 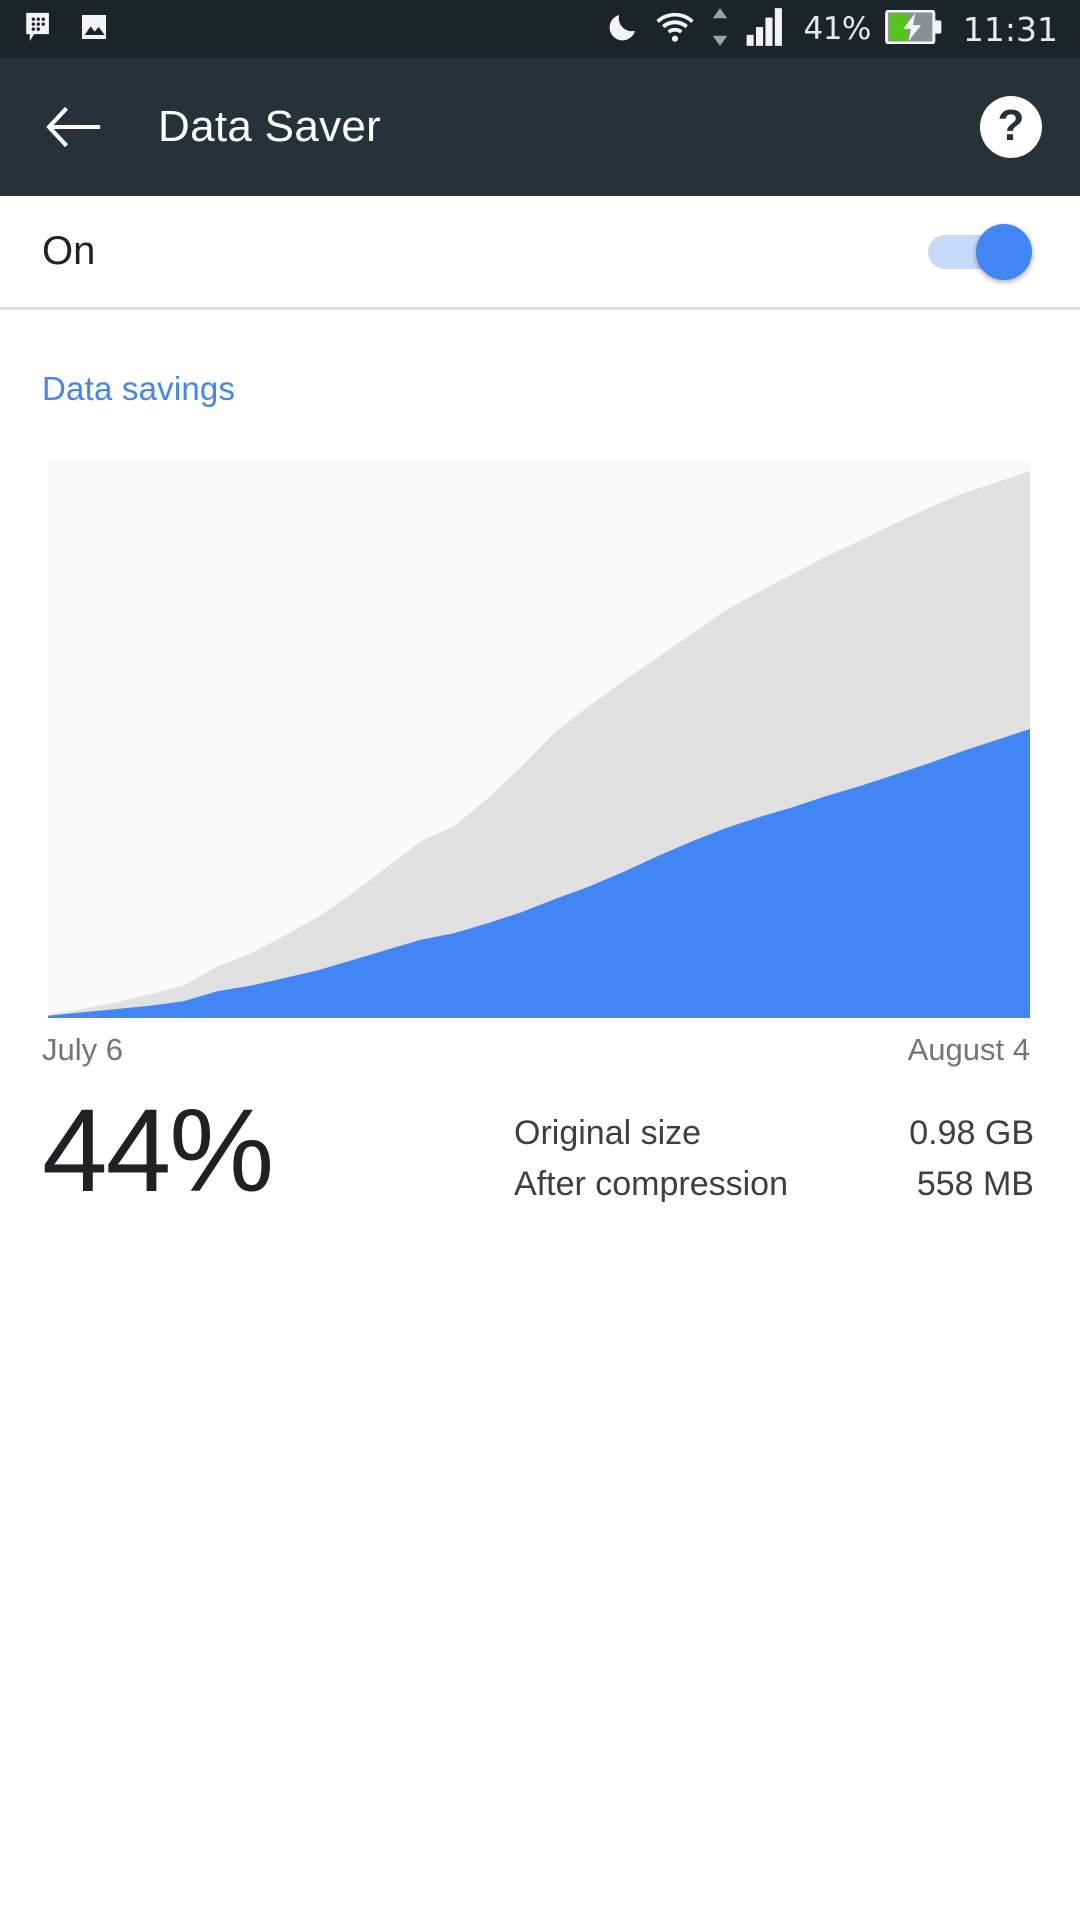 I want to click on question-mark-icon: ?, so click(x=1011, y=125).